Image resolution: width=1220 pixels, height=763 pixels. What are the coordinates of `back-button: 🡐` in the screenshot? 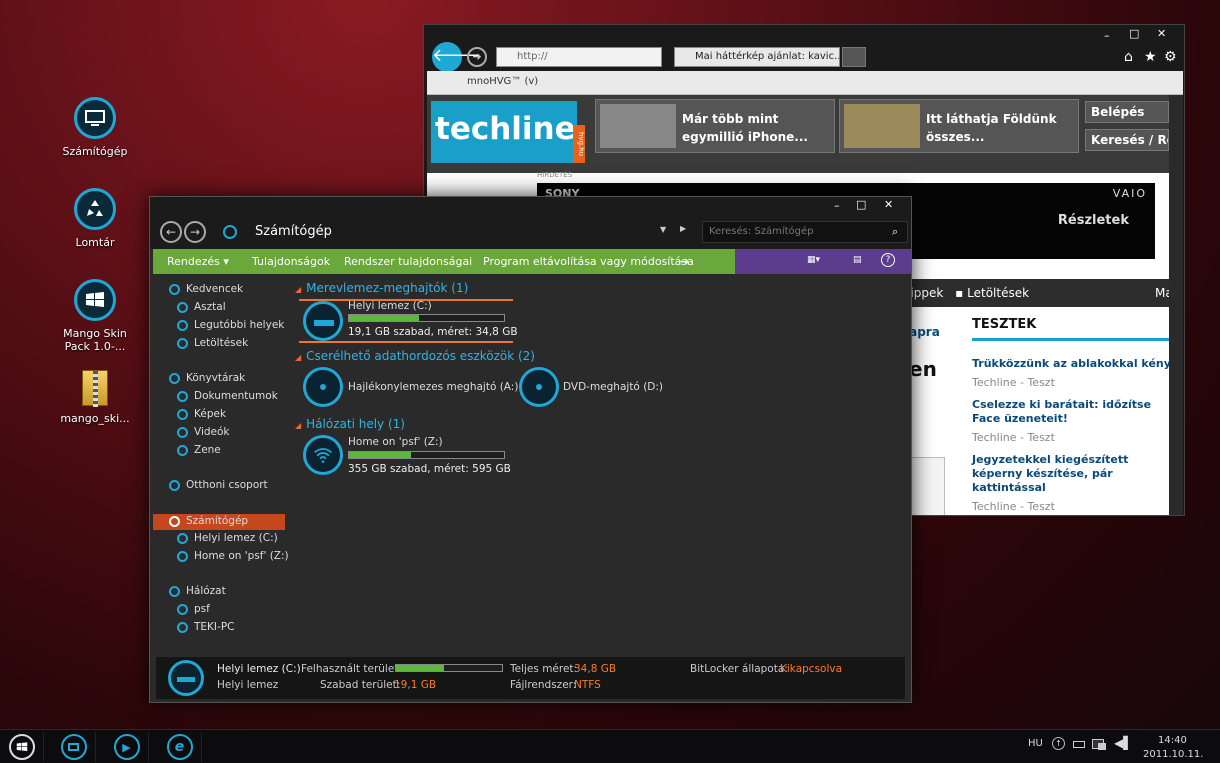 It's located at (456, 57).